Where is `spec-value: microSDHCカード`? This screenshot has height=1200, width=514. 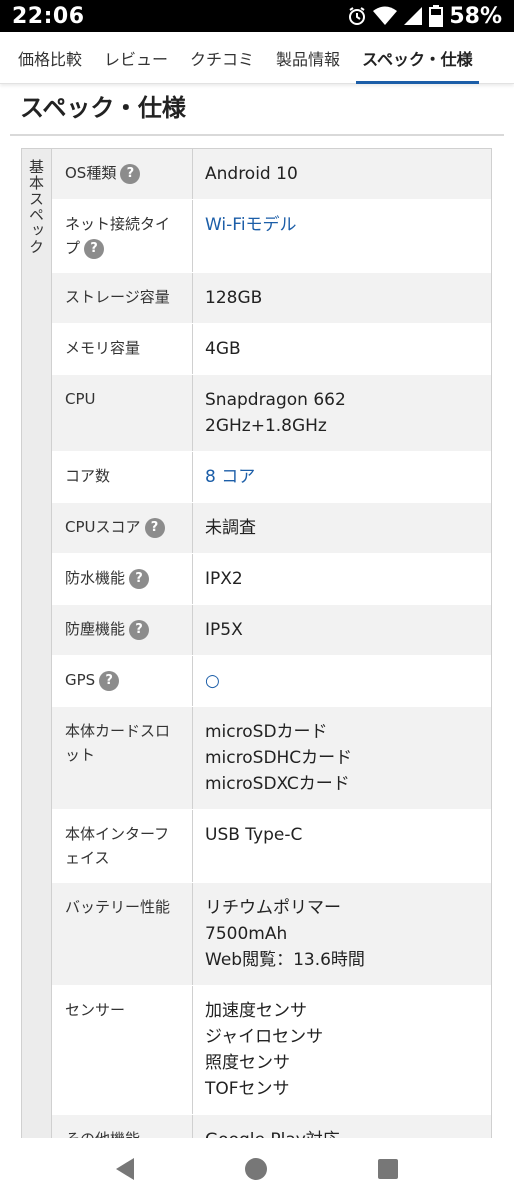 spec-value: microSDHCカード is located at coordinates (279, 758).